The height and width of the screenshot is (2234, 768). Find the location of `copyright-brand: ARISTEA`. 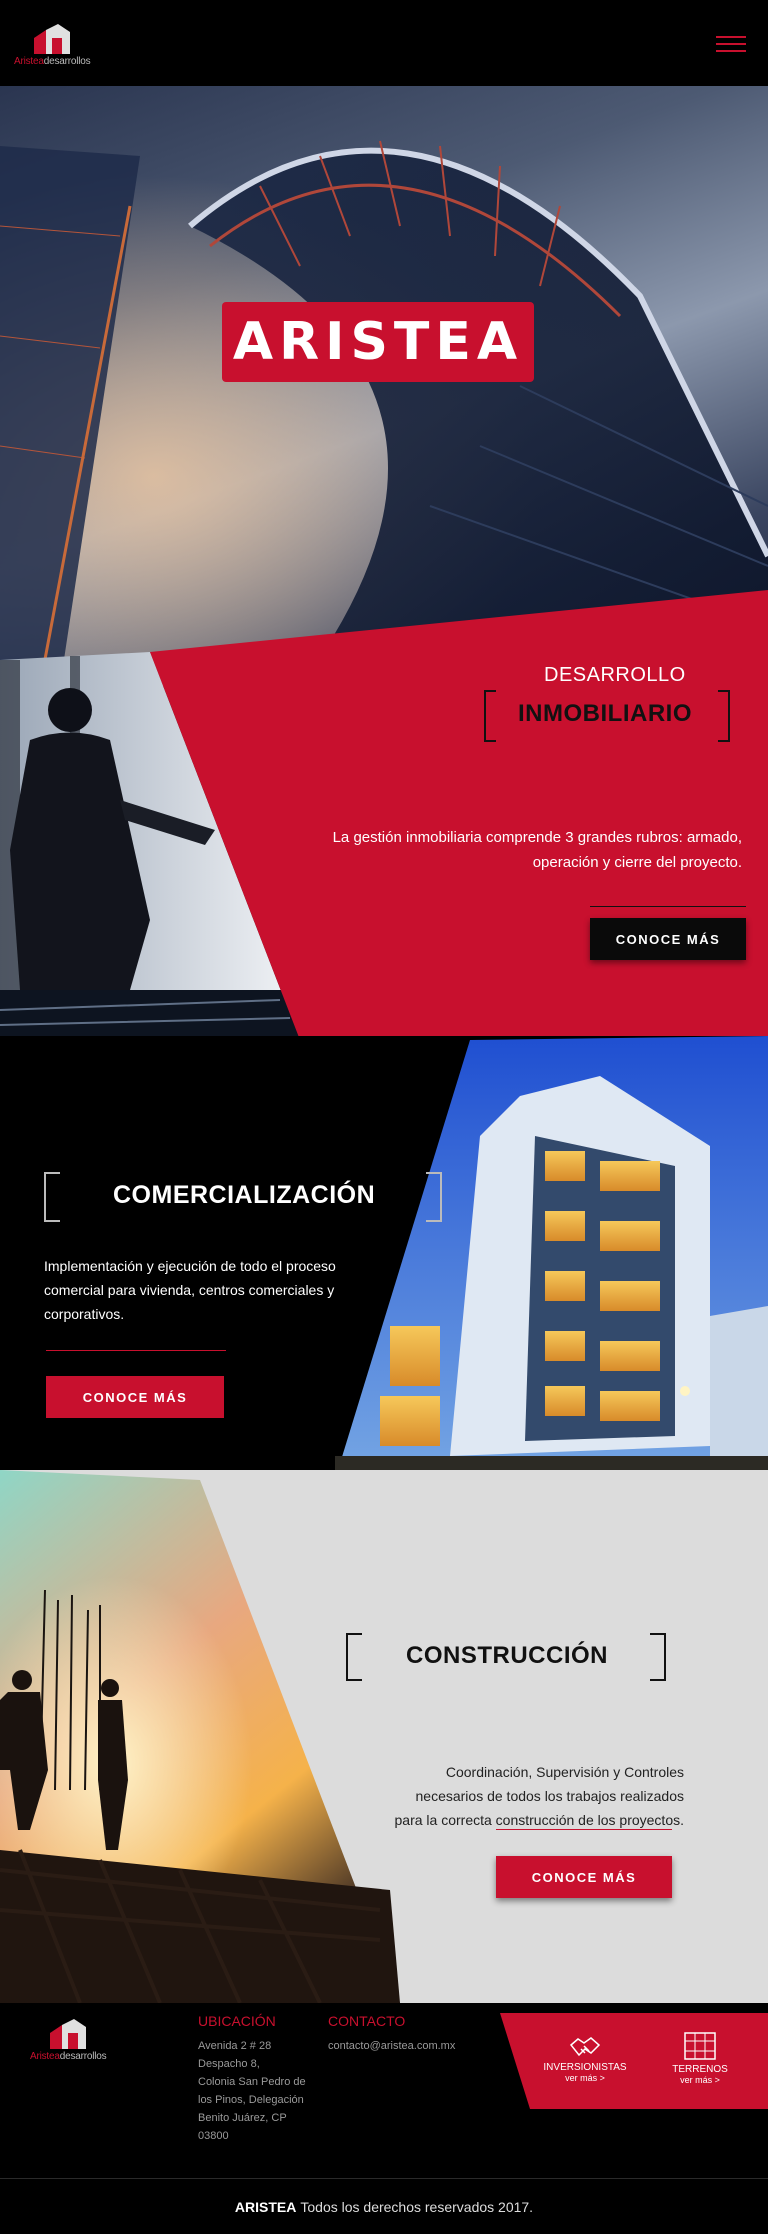

copyright-brand: ARISTEA is located at coordinates (265, 2206).